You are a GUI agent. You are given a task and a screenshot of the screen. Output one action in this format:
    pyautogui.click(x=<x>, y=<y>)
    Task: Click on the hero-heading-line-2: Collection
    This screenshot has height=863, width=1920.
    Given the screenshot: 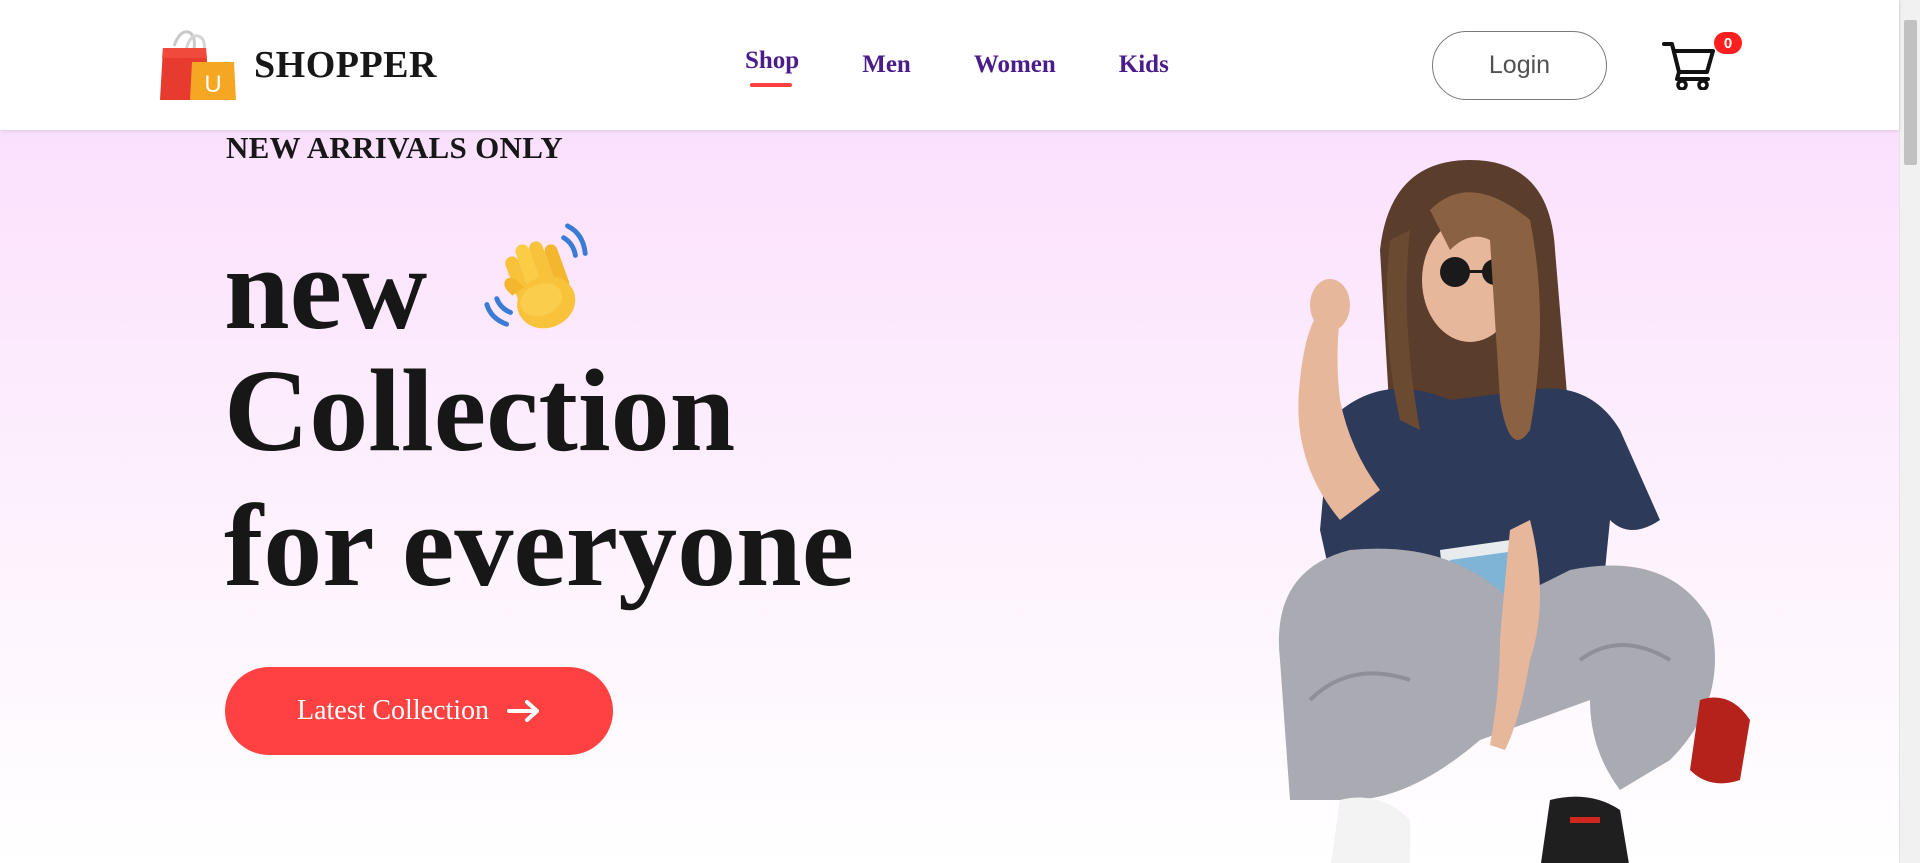 What is the action you would take?
    pyautogui.click(x=480, y=410)
    